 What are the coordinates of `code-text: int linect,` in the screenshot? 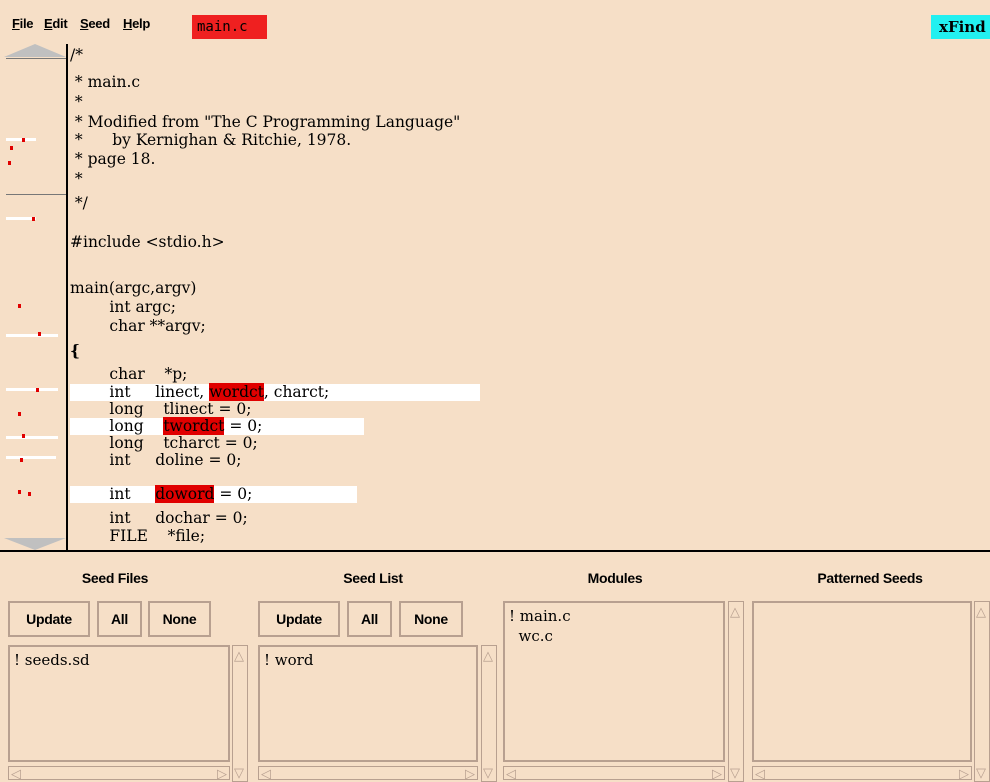 It's located at (140, 392).